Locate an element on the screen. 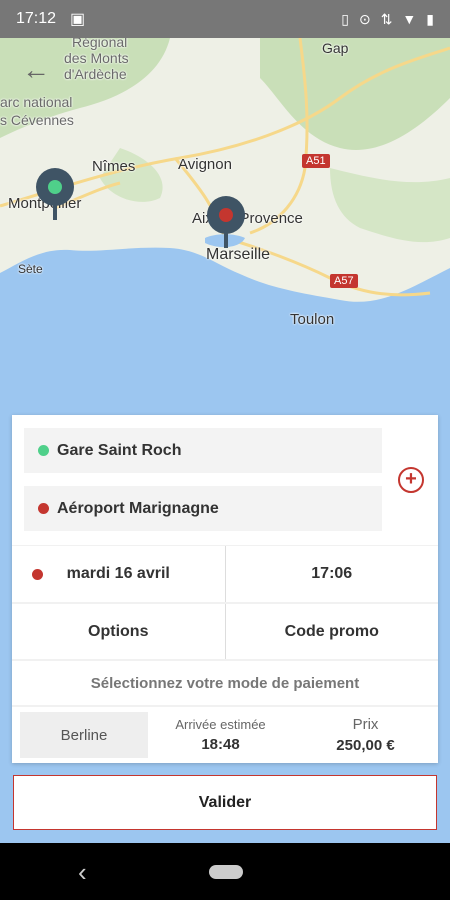 Image resolution: width=450 pixels, height=900 pixels. date-selector: mardi 16 avril is located at coordinates (118, 574).